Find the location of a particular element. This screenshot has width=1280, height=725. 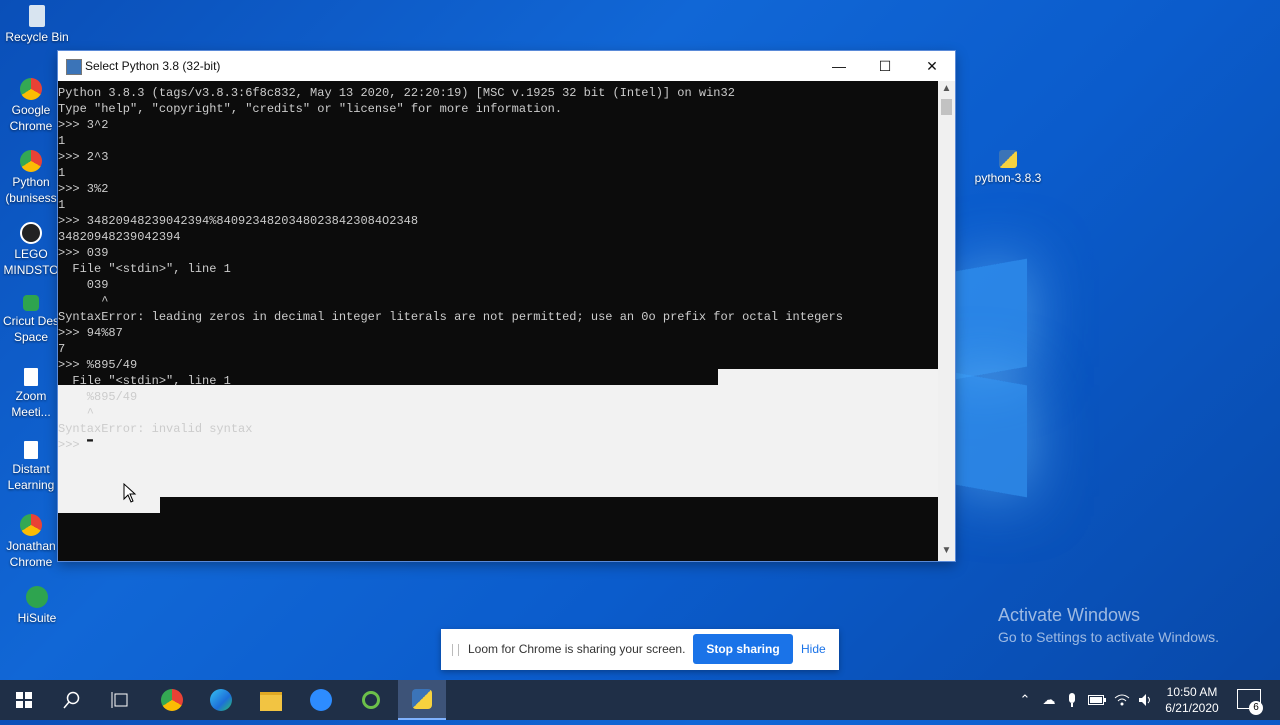

minimize-button: — is located at coordinates (839, 66).